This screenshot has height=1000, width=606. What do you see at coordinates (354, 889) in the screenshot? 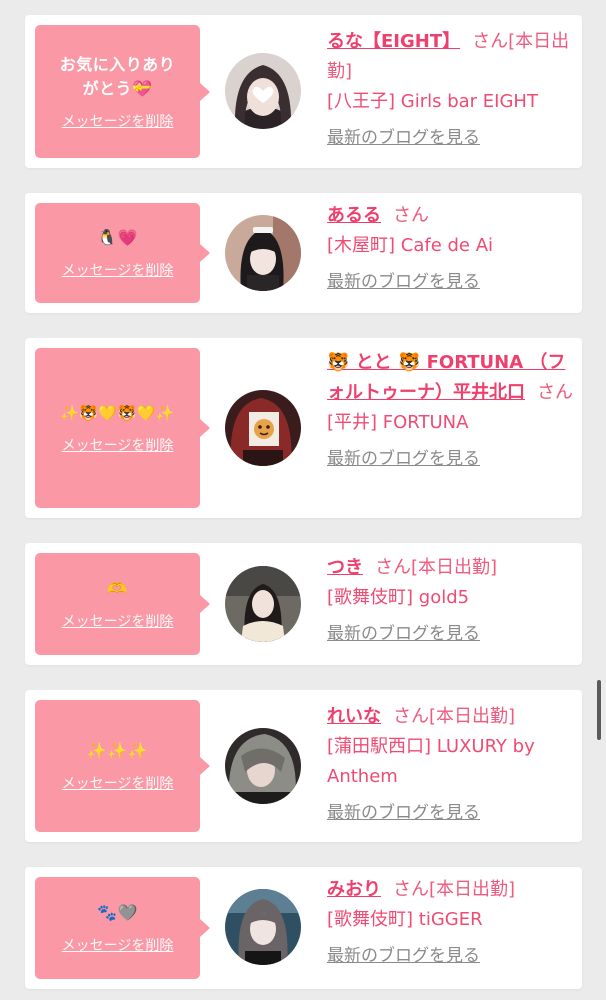
I see `girl-name-link: みおり` at bounding box center [354, 889].